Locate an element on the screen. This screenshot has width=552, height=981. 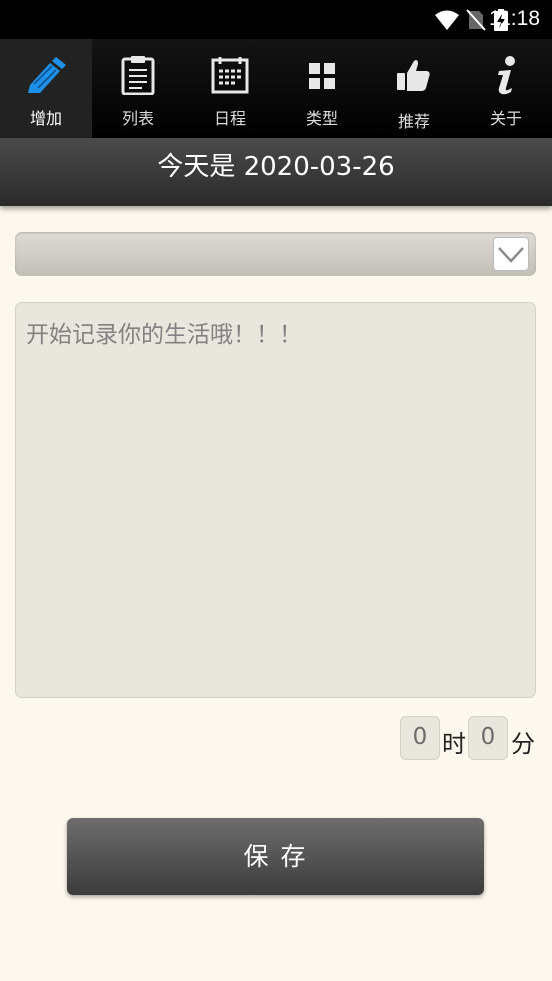
chevron-down-icon is located at coordinates (511, 255).